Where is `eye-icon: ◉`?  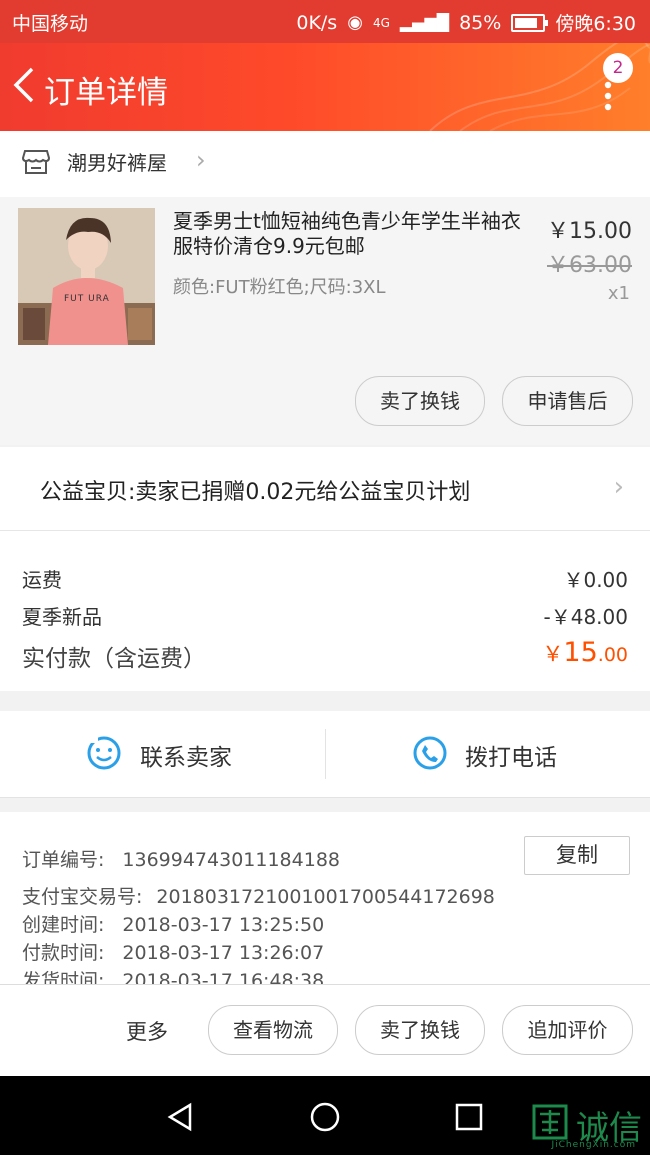
eye-icon: ◉ is located at coordinates (355, 22).